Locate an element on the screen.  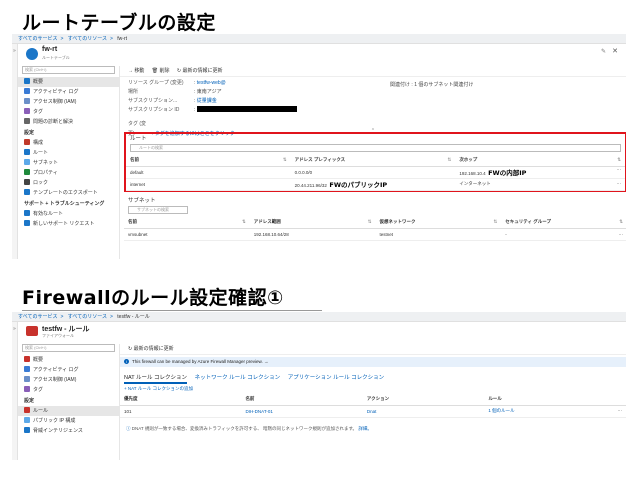
rule-name-link: DIH-DNAT-01 is located at coordinates (258, 411).